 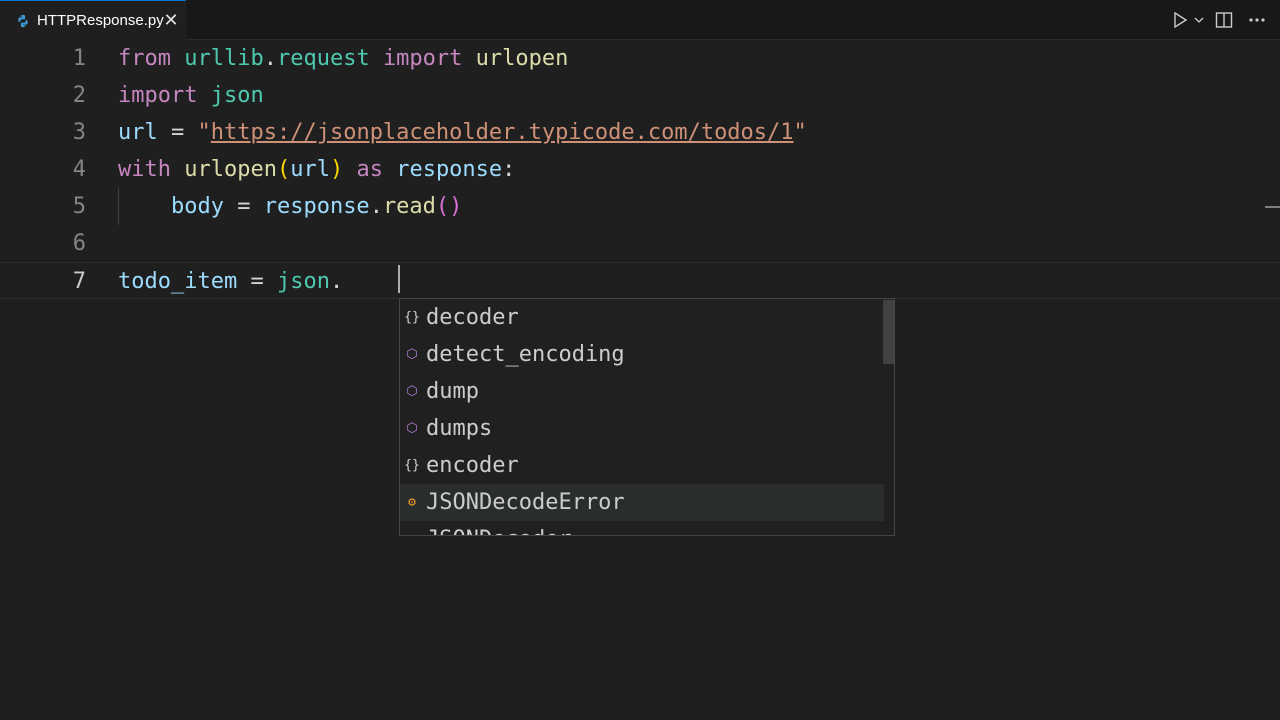 What do you see at coordinates (171, 20) in the screenshot?
I see `close-icon: ✕` at bounding box center [171, 20].